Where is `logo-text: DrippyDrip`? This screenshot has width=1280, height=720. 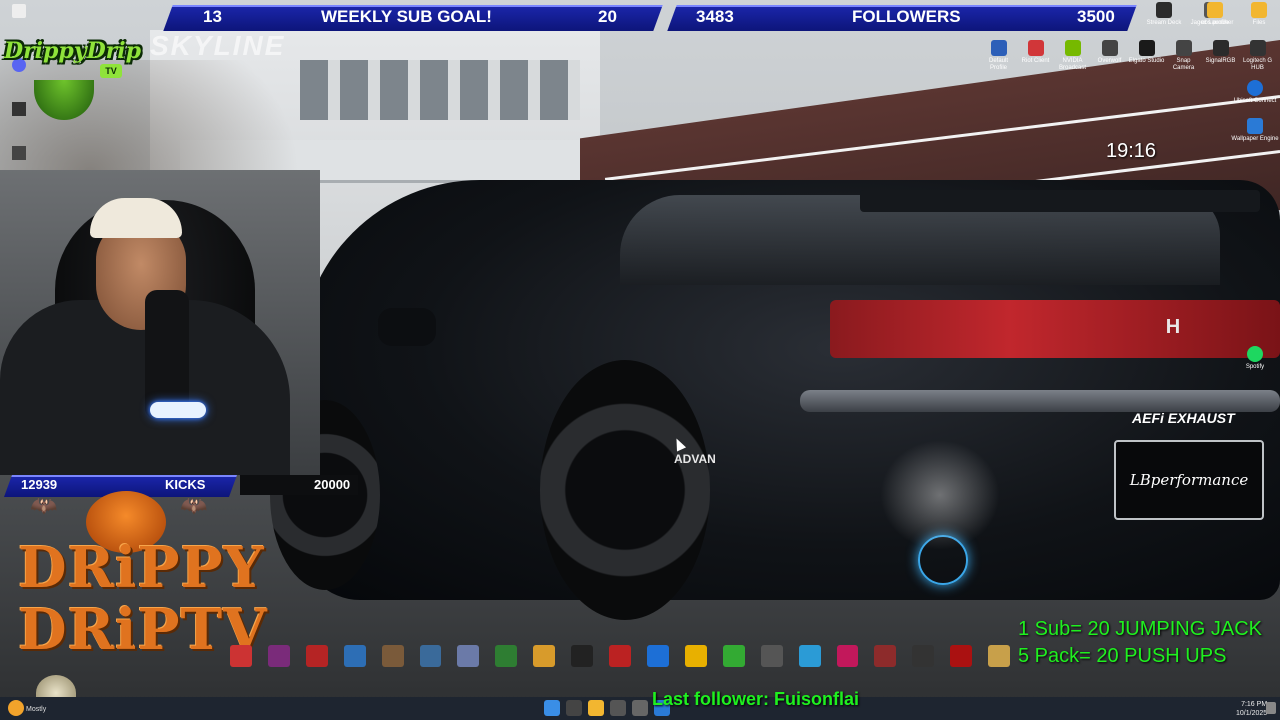
logo-text: DrippyDrip is located at coordinates (72, 51).